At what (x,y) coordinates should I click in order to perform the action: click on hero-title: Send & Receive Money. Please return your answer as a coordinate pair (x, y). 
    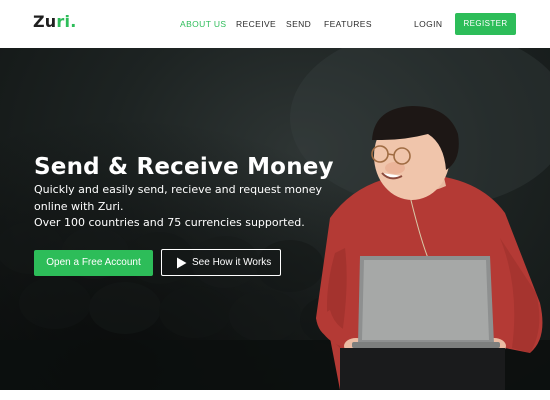
    Looking at the image, I should click on (184, 167).